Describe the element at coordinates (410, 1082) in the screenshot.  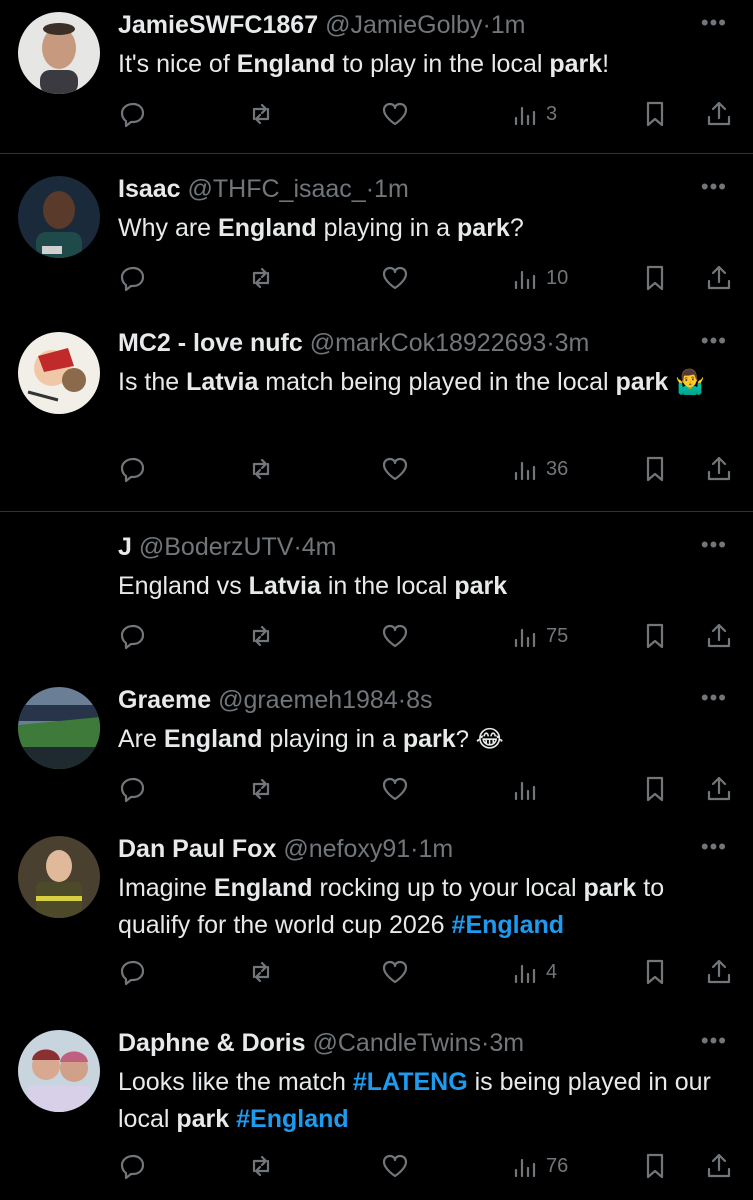
I see `hashtag-link: #LATENG` at that location.